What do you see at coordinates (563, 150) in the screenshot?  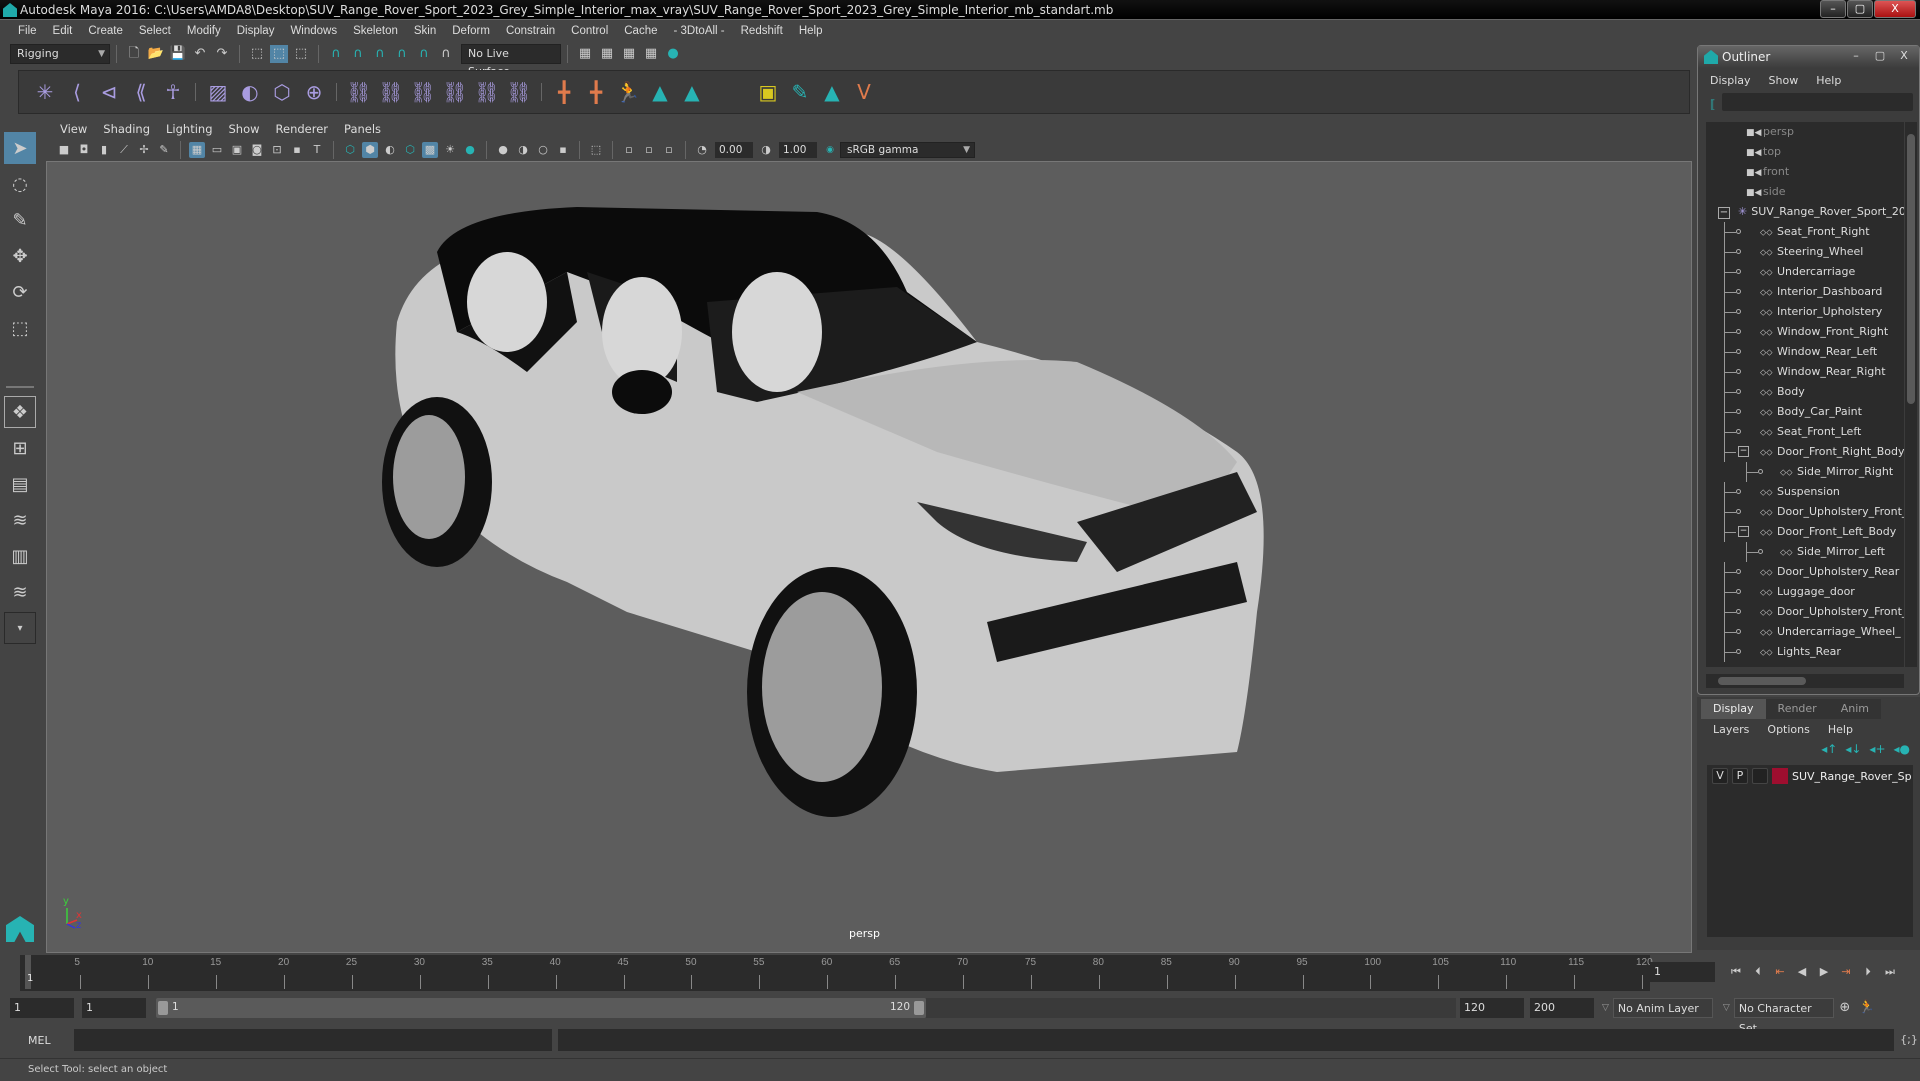 I see `depth-of-field-icon: ▪` at bounding box center [563, 150].